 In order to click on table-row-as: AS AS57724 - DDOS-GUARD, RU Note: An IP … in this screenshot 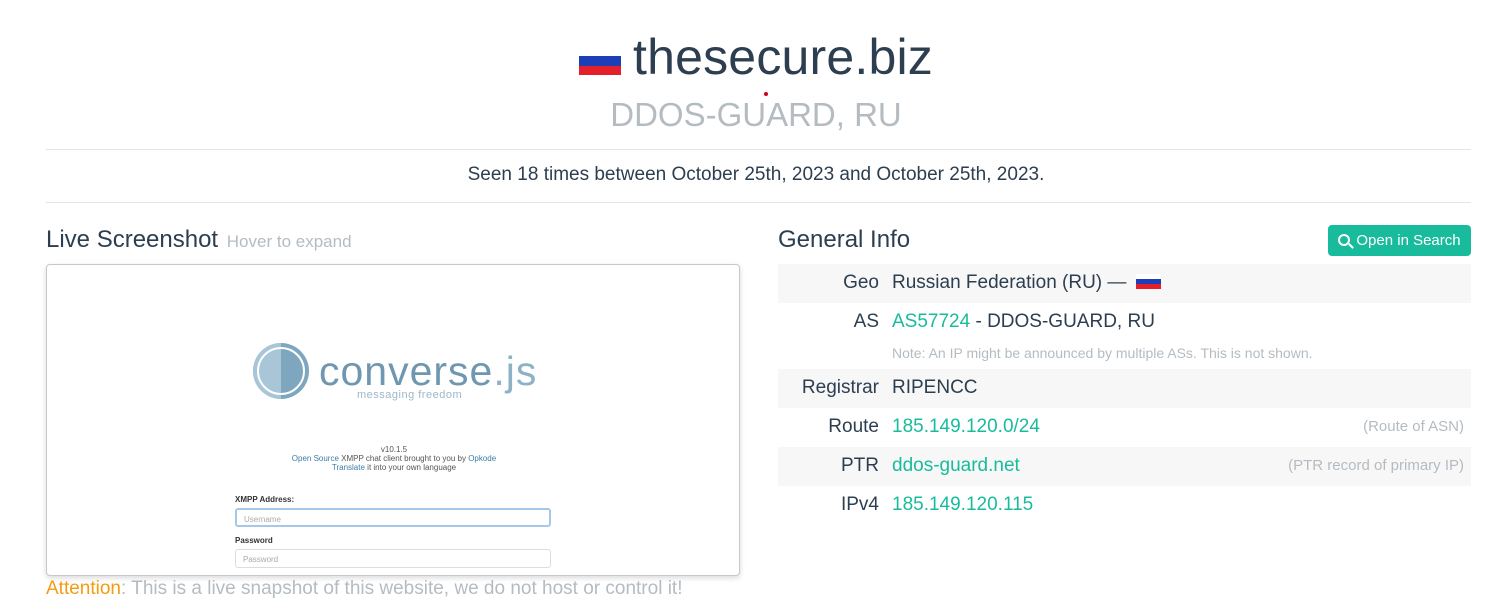, I will do `click(1124, 336)`.